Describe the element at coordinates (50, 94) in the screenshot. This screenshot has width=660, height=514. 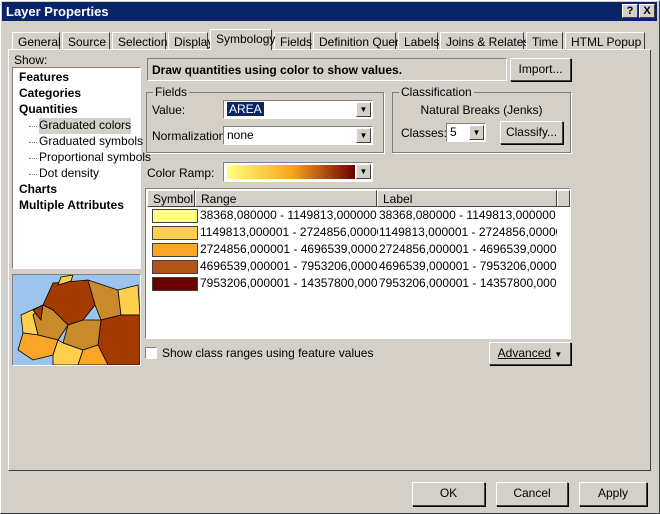
I see `show-item: Categories` at that location.